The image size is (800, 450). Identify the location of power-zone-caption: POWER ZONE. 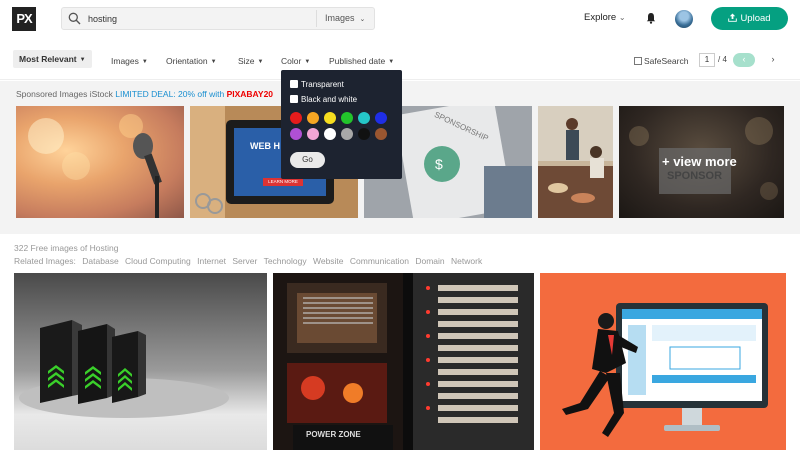
(333, 434).